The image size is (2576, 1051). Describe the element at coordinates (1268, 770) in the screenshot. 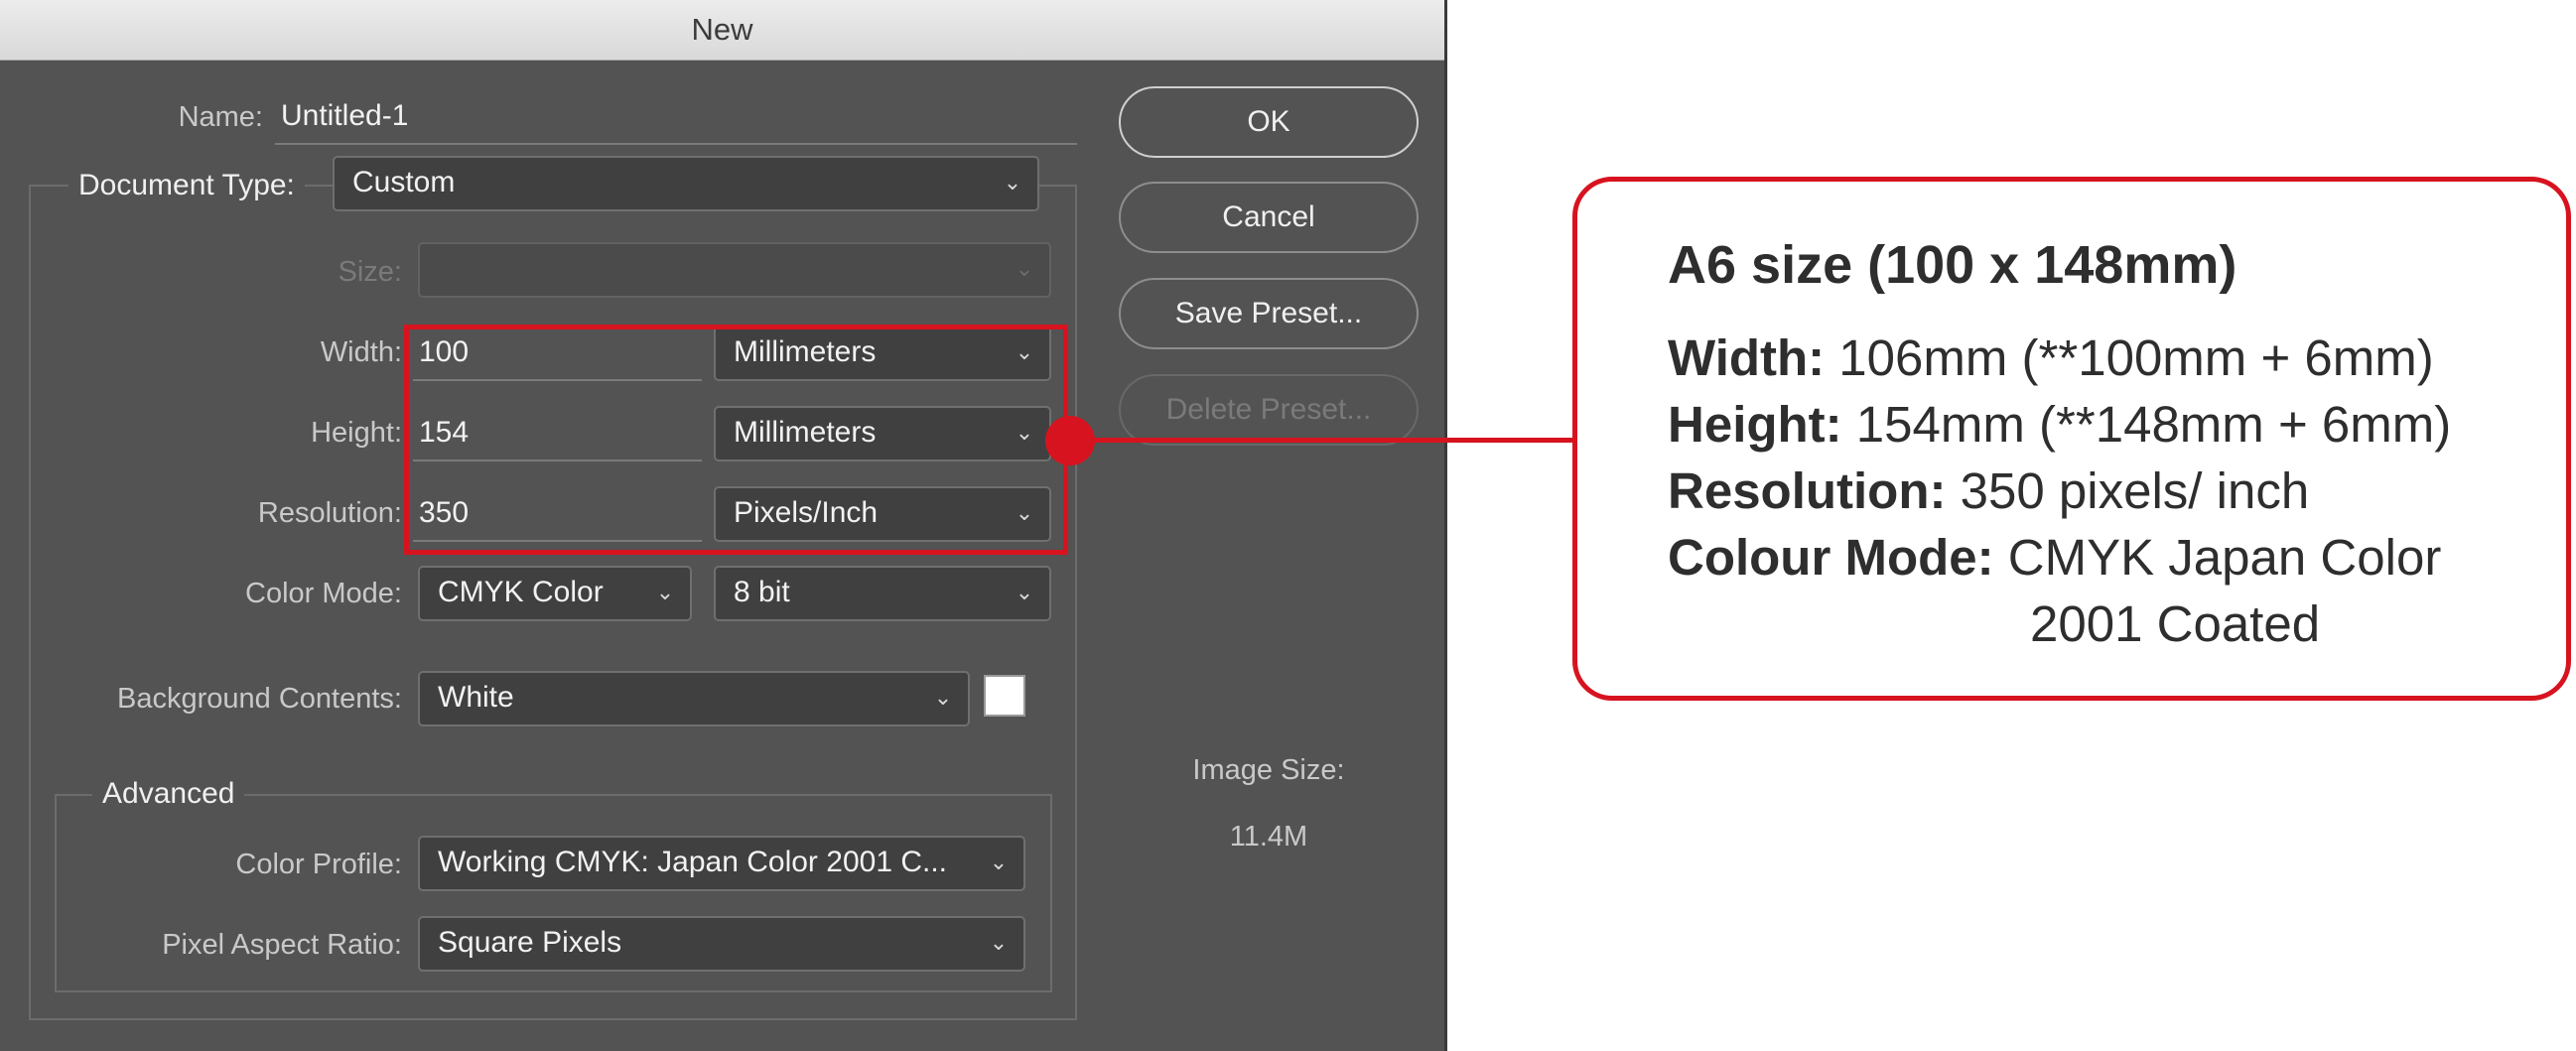

I see `image-size-label: Image Size:` at that location.